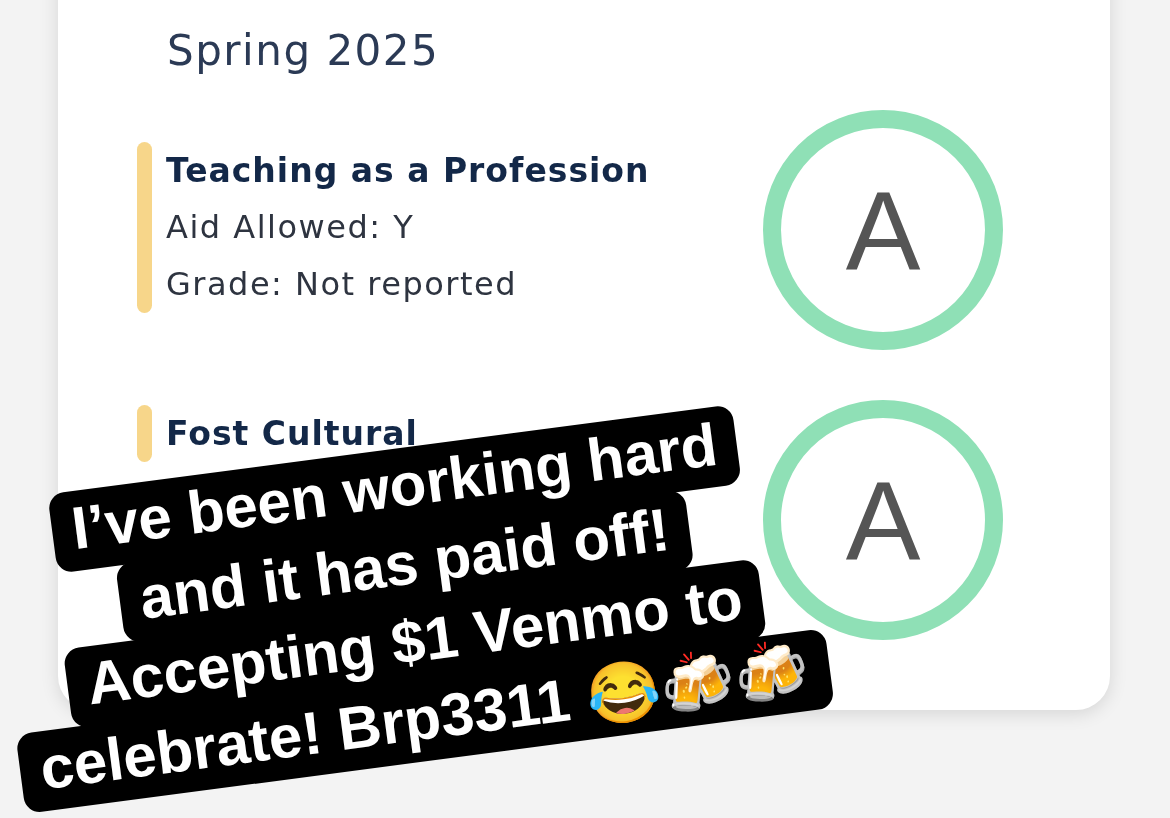 The width and height of the screenshot is (1170, 818). I want to click on course-detail: Grade: Not reported, so click(342, 284).